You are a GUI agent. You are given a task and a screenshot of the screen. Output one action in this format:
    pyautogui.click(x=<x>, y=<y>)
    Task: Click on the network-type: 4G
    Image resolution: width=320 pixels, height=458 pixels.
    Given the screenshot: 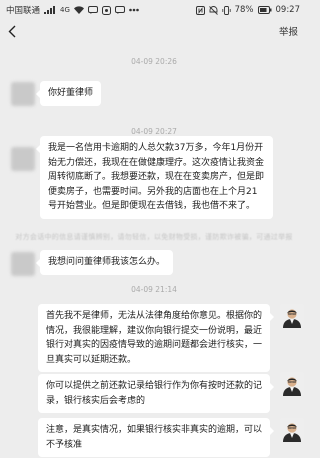 What is the action you would take?
    pyautogui.click(x=65, y=10)
    